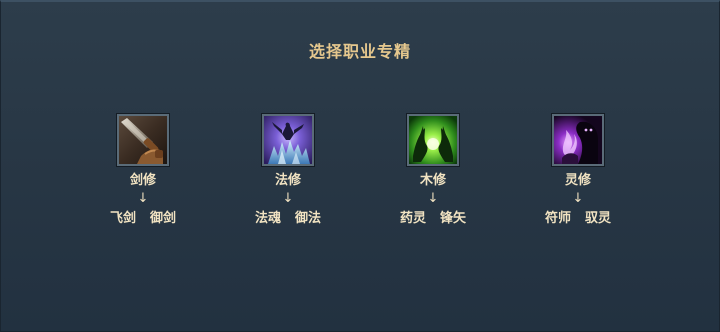  I want to click on spec-option: 药灵, so click(413, 219).